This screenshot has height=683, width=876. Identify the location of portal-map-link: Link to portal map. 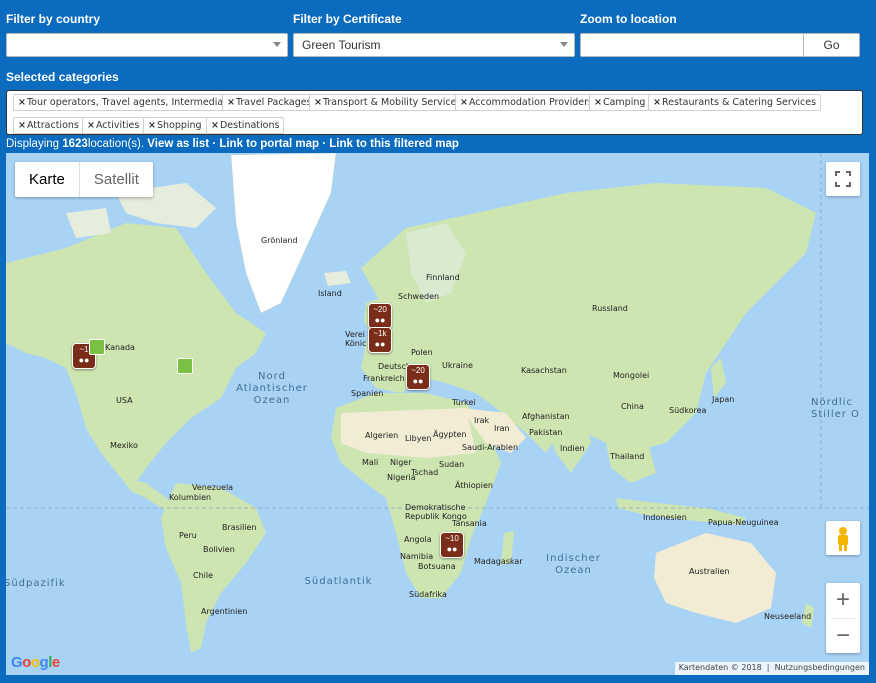
(269, 144).